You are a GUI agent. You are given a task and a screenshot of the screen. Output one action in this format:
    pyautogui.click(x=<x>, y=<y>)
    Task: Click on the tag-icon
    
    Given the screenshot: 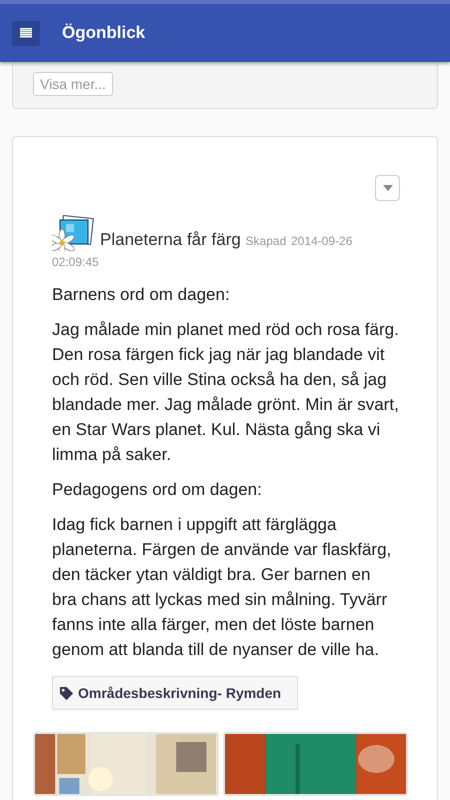 What is the action you would take?
    pyautogui.click(x=66, y=693)
    